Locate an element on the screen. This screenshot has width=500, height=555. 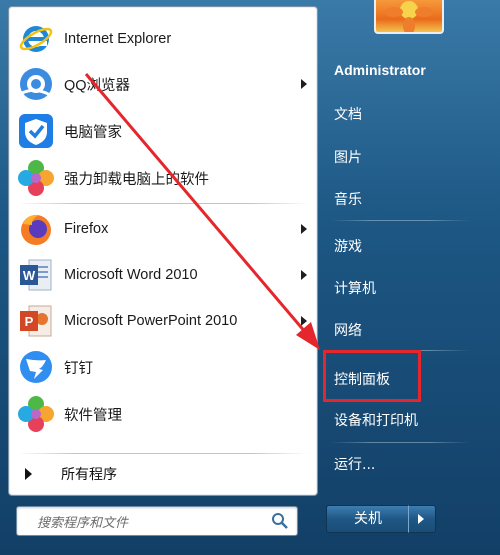
devices-printers-label: 设备和打印机 is located at coordinates (376, 421).